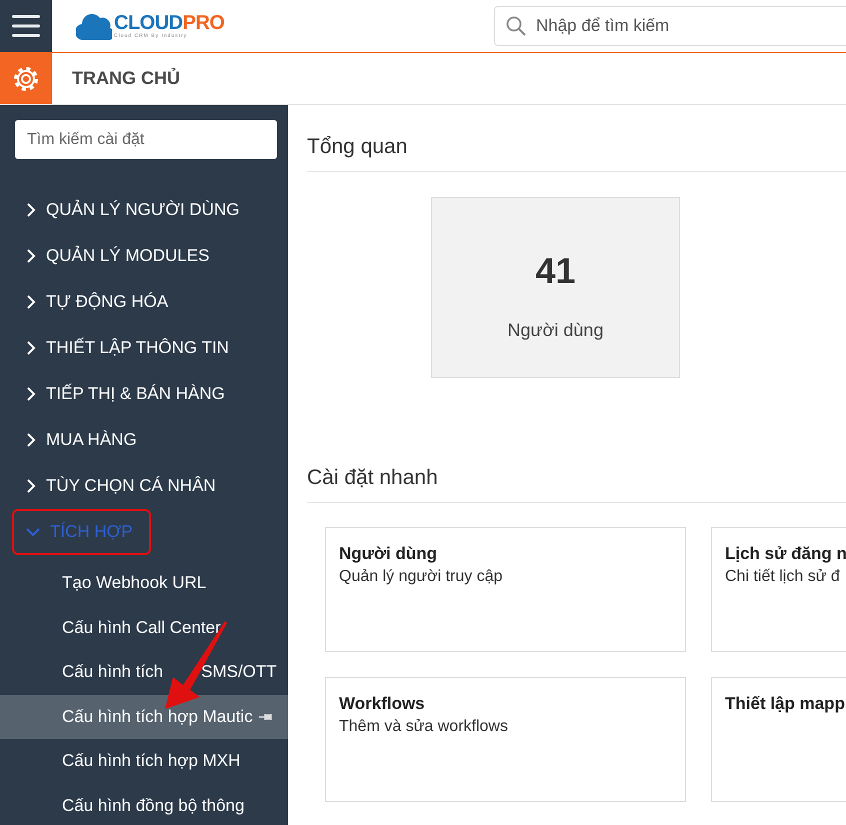 The height and width of the screenshot is (825, 846). Describe the element at coordinates (144, 210) in the screenshot. I see `menu-category: QUẢN LÝ NGƯỜI DÙNG` at that location.